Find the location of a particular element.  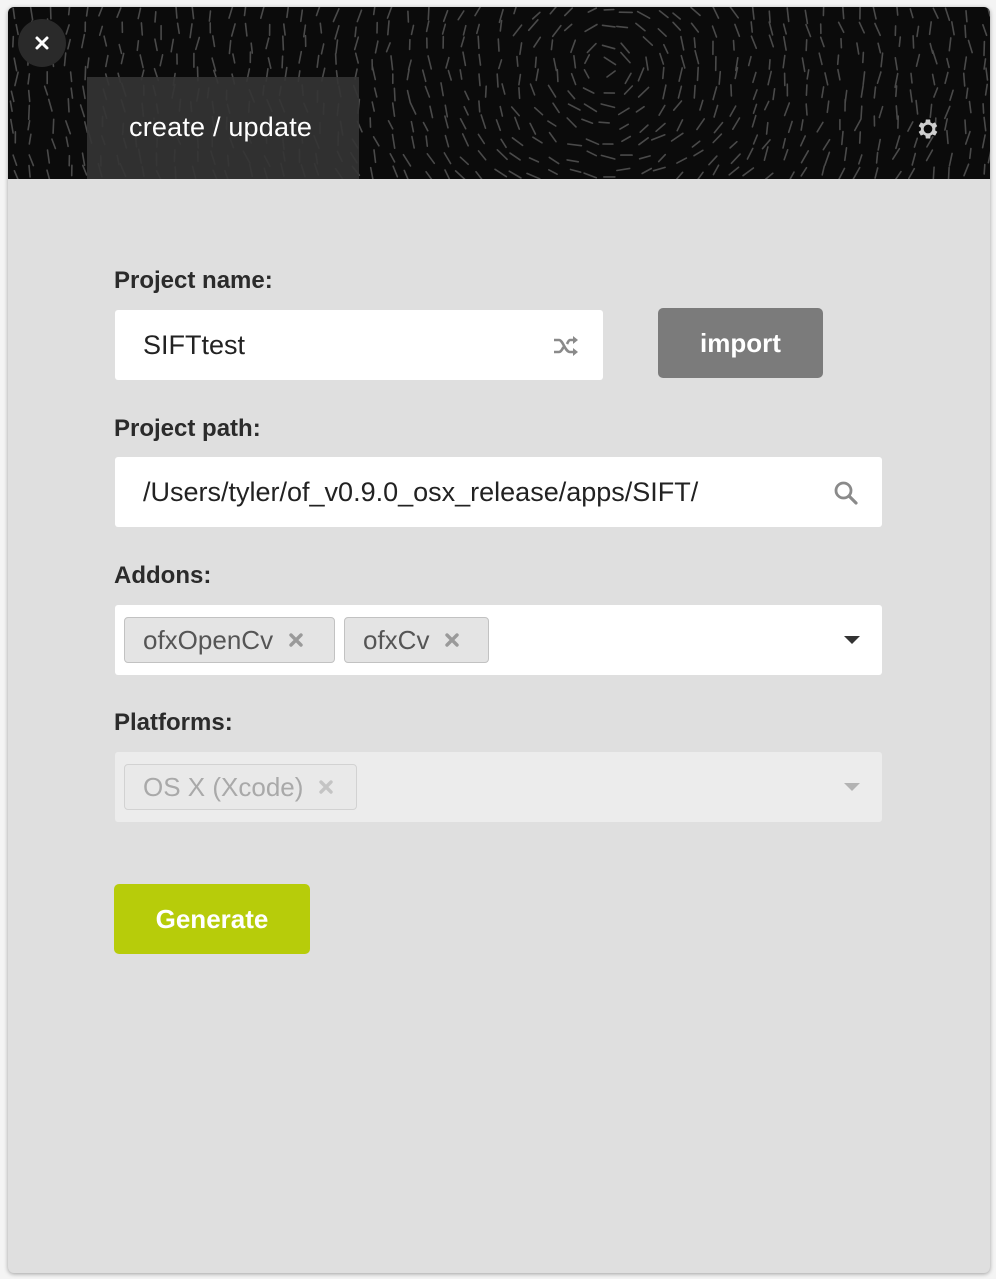

project-name-field is located at coordinates (359, 345).